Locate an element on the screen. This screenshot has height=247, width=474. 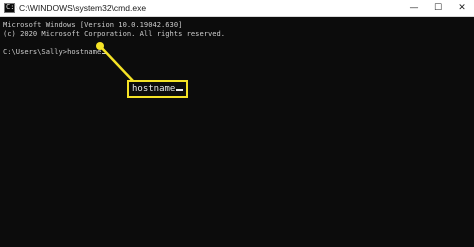
maximize-button: ☐ is located at coordinates (438, 8).